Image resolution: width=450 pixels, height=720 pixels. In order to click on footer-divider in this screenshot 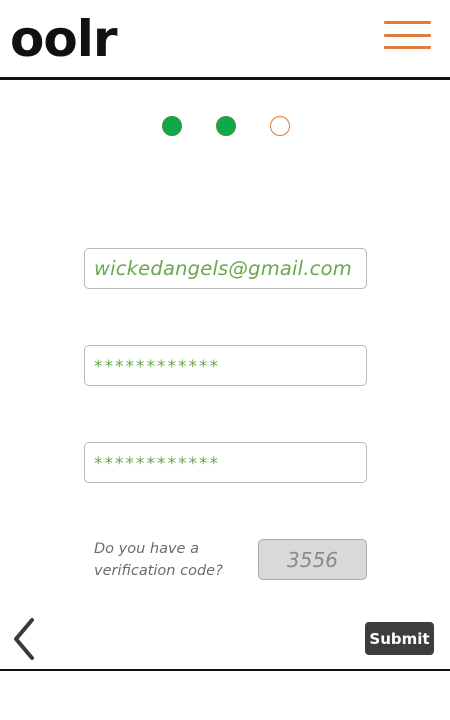, I will do `click(225, 670)`.